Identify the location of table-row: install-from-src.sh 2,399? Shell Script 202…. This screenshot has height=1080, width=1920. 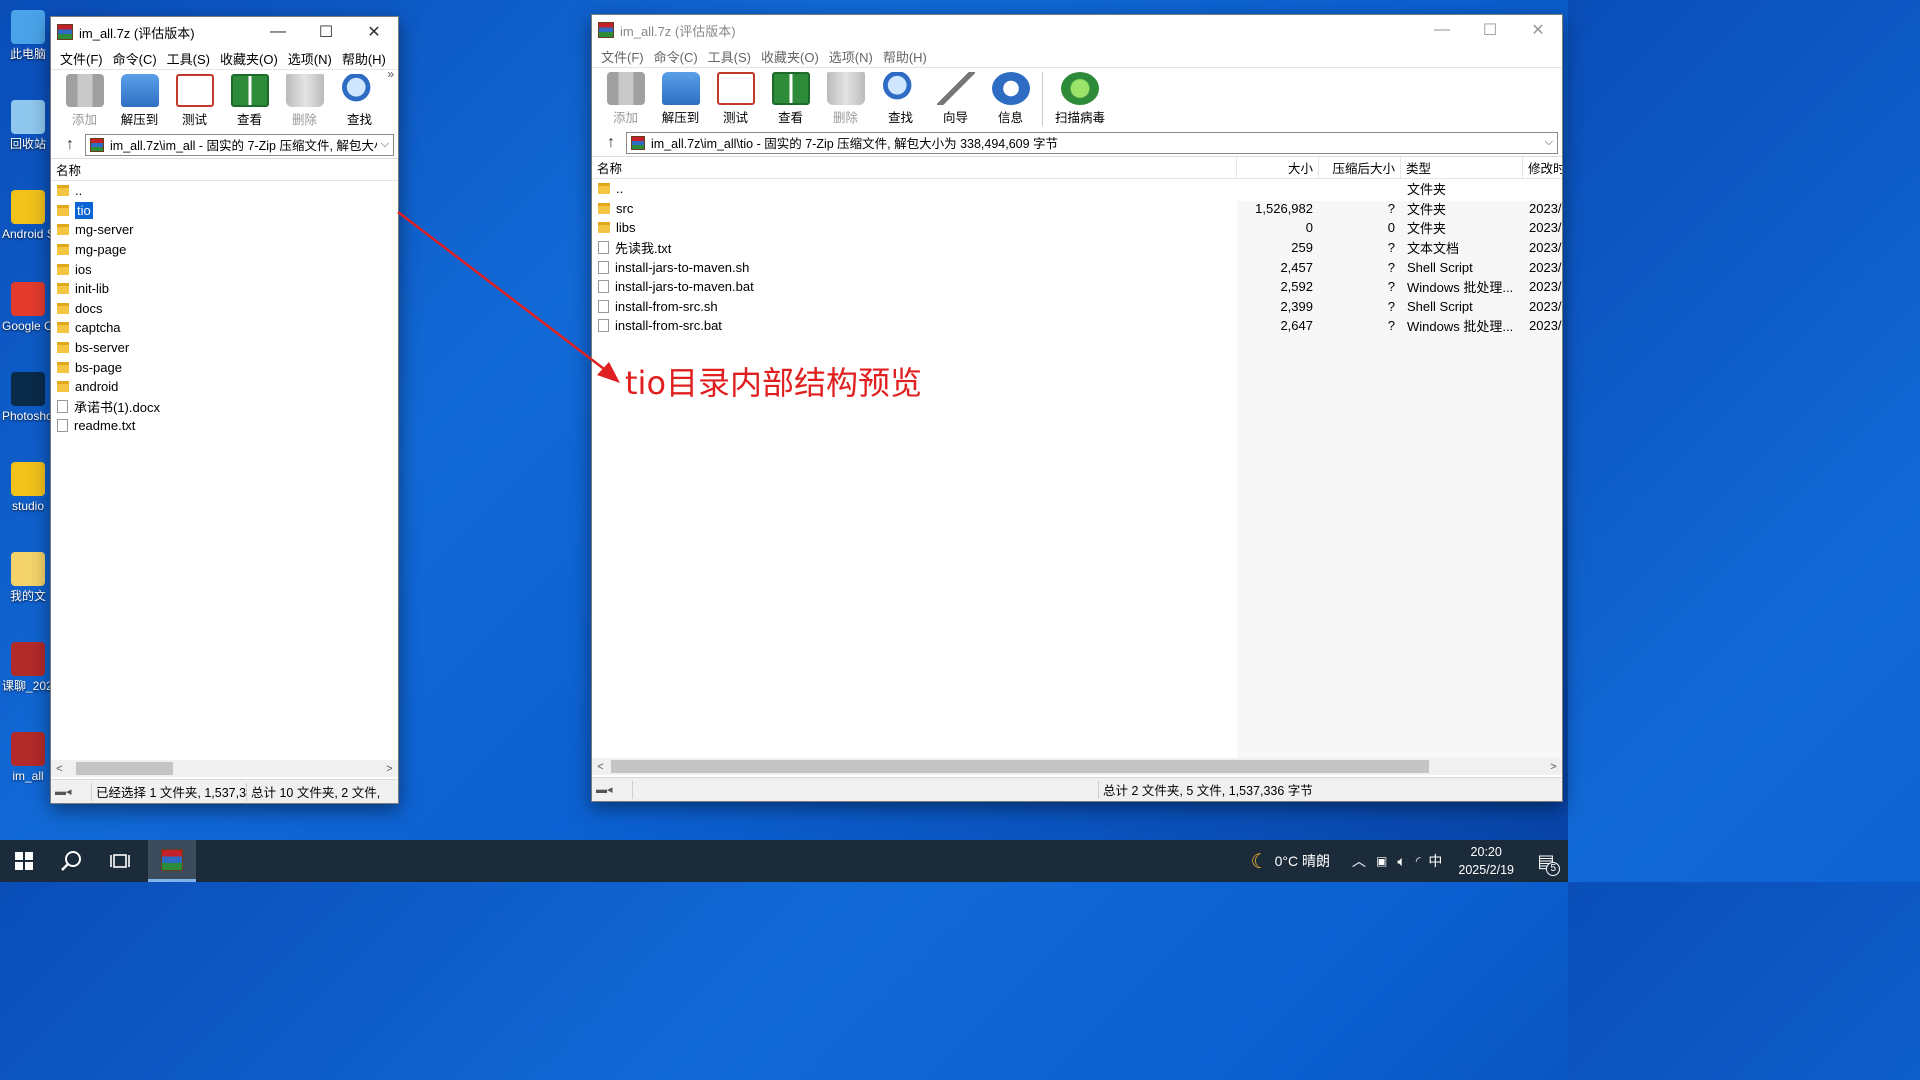
(1077, 307).